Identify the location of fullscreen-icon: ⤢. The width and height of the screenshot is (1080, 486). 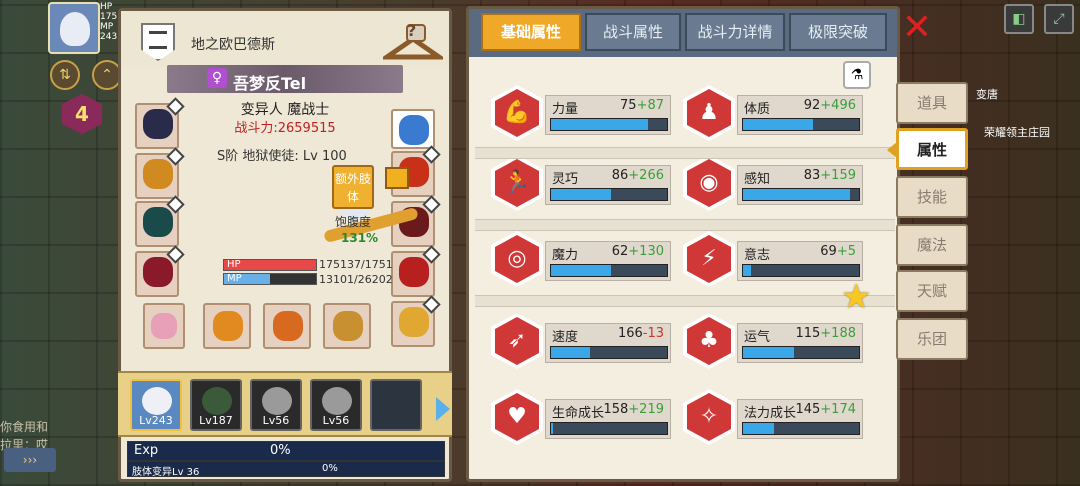
(1059, 19).